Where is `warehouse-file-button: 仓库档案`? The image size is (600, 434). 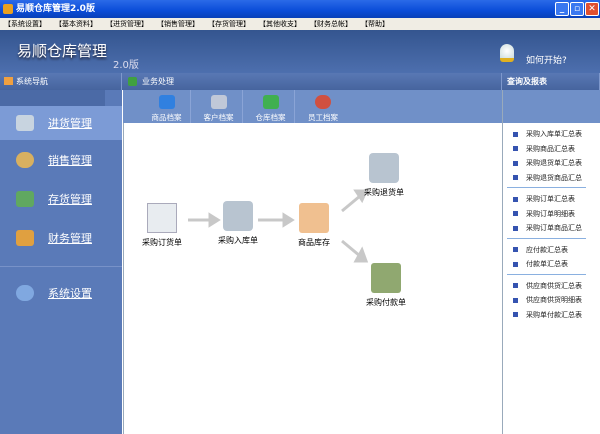
warehouse-file-button: 仓库档案 is located at coordinates (271, 106).